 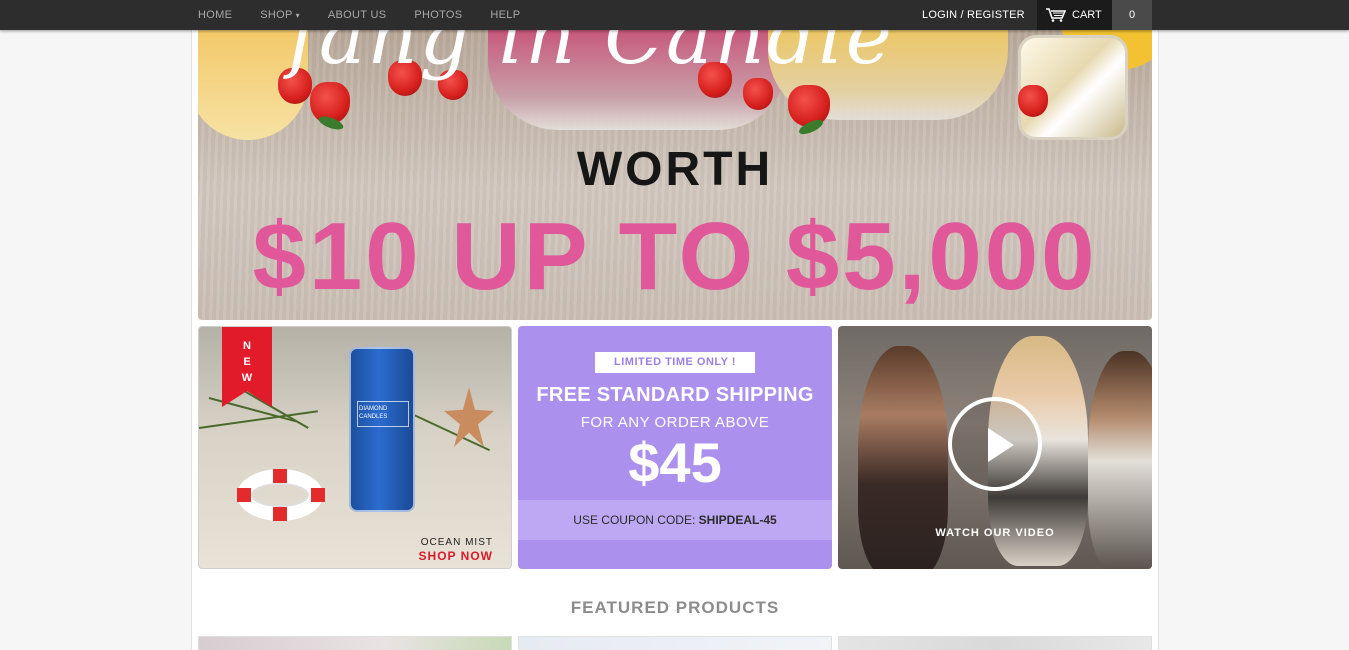 I want to click on featured-products-heading: FEATURED PRODUCTS, so click(x=675, y=607).